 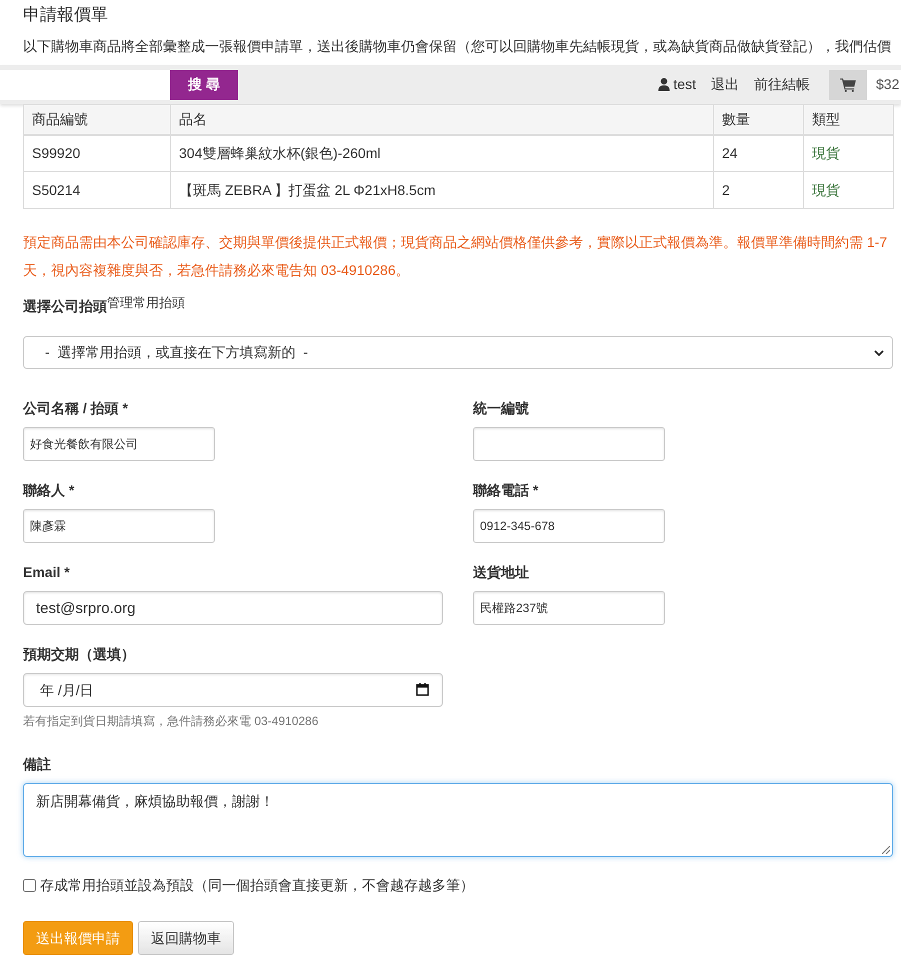 I want to click on table-cell: S50214, so click(x=97, y=190).